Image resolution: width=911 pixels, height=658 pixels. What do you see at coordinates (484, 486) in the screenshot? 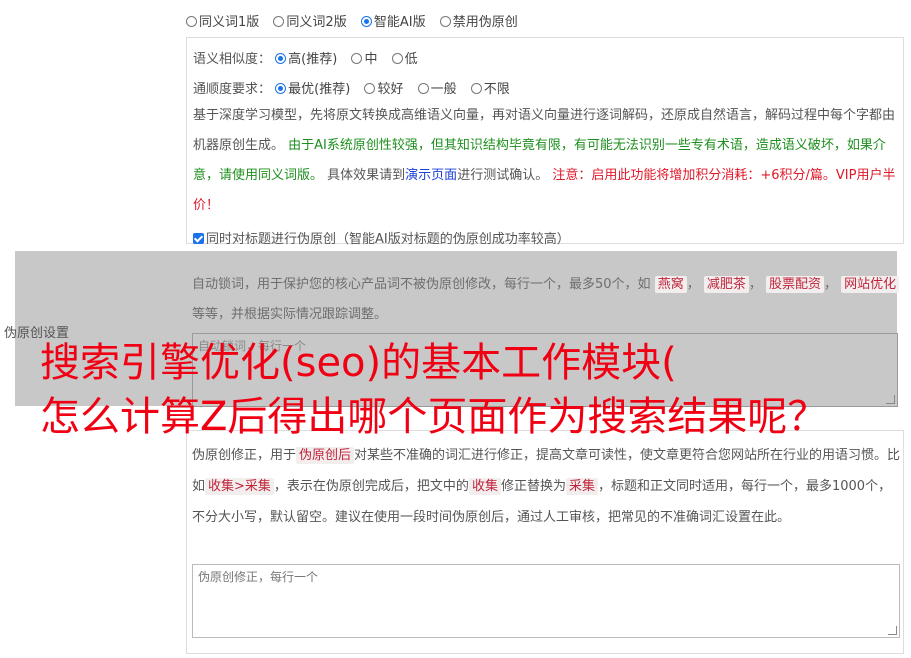
I see `example-tag: 收集` at bounding box center [484, 486].